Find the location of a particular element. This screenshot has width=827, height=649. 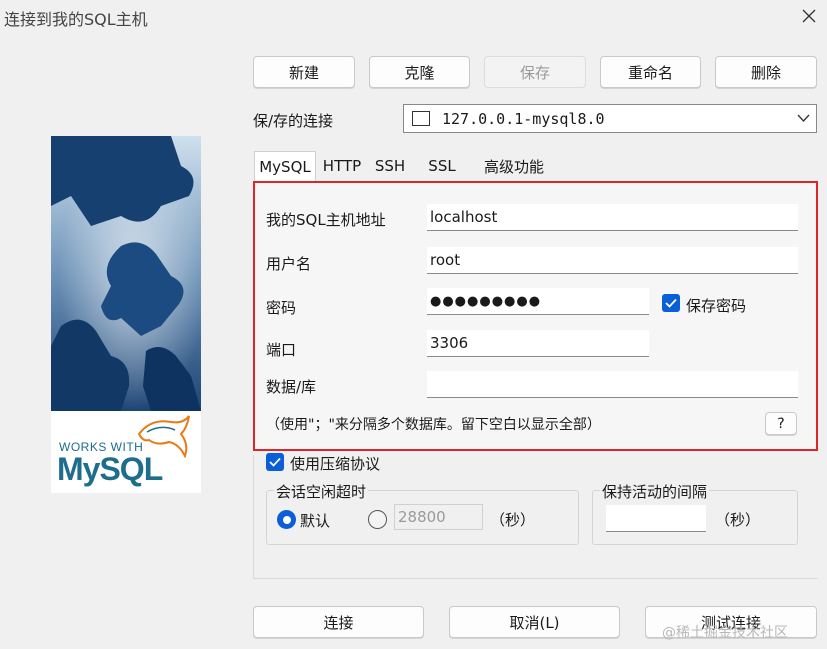

watermark: @稀土掘金技术社区 is located at coordinates (725, 633).